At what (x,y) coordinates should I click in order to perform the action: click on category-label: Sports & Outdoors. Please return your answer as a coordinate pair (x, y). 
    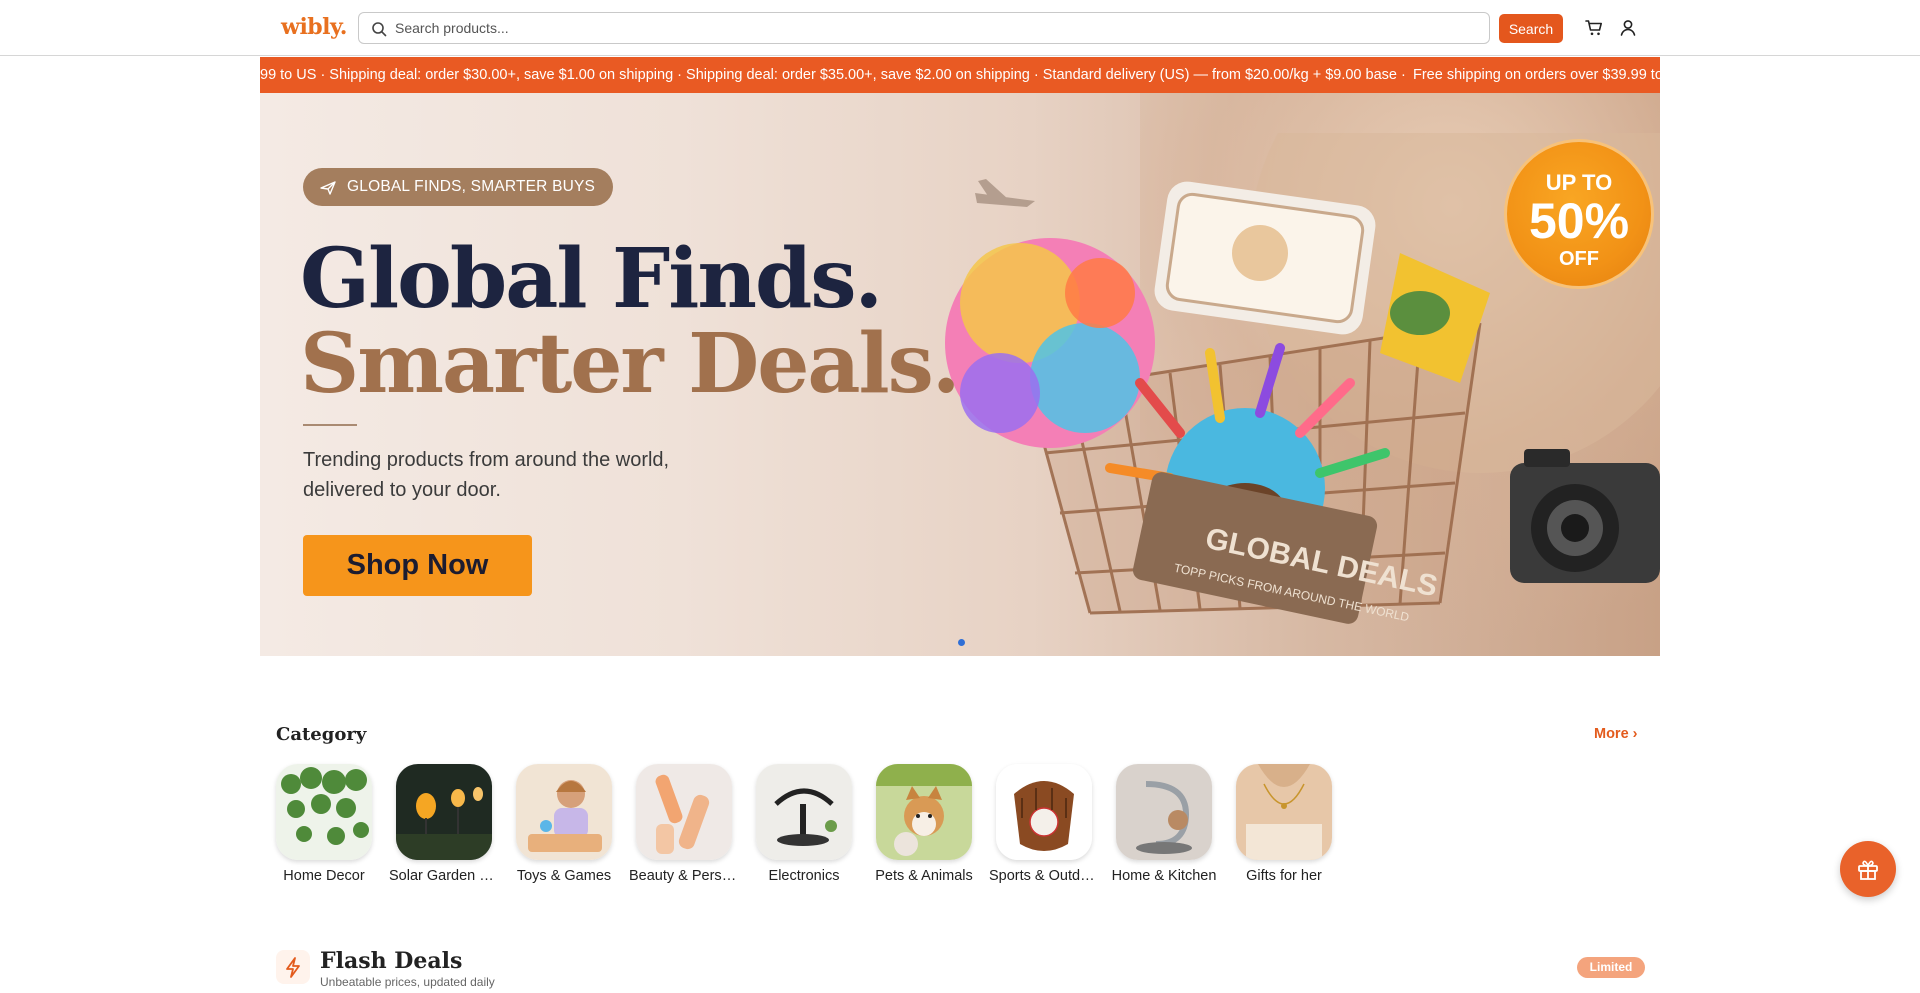
    Looking at the image, I should click on (1044, 876).